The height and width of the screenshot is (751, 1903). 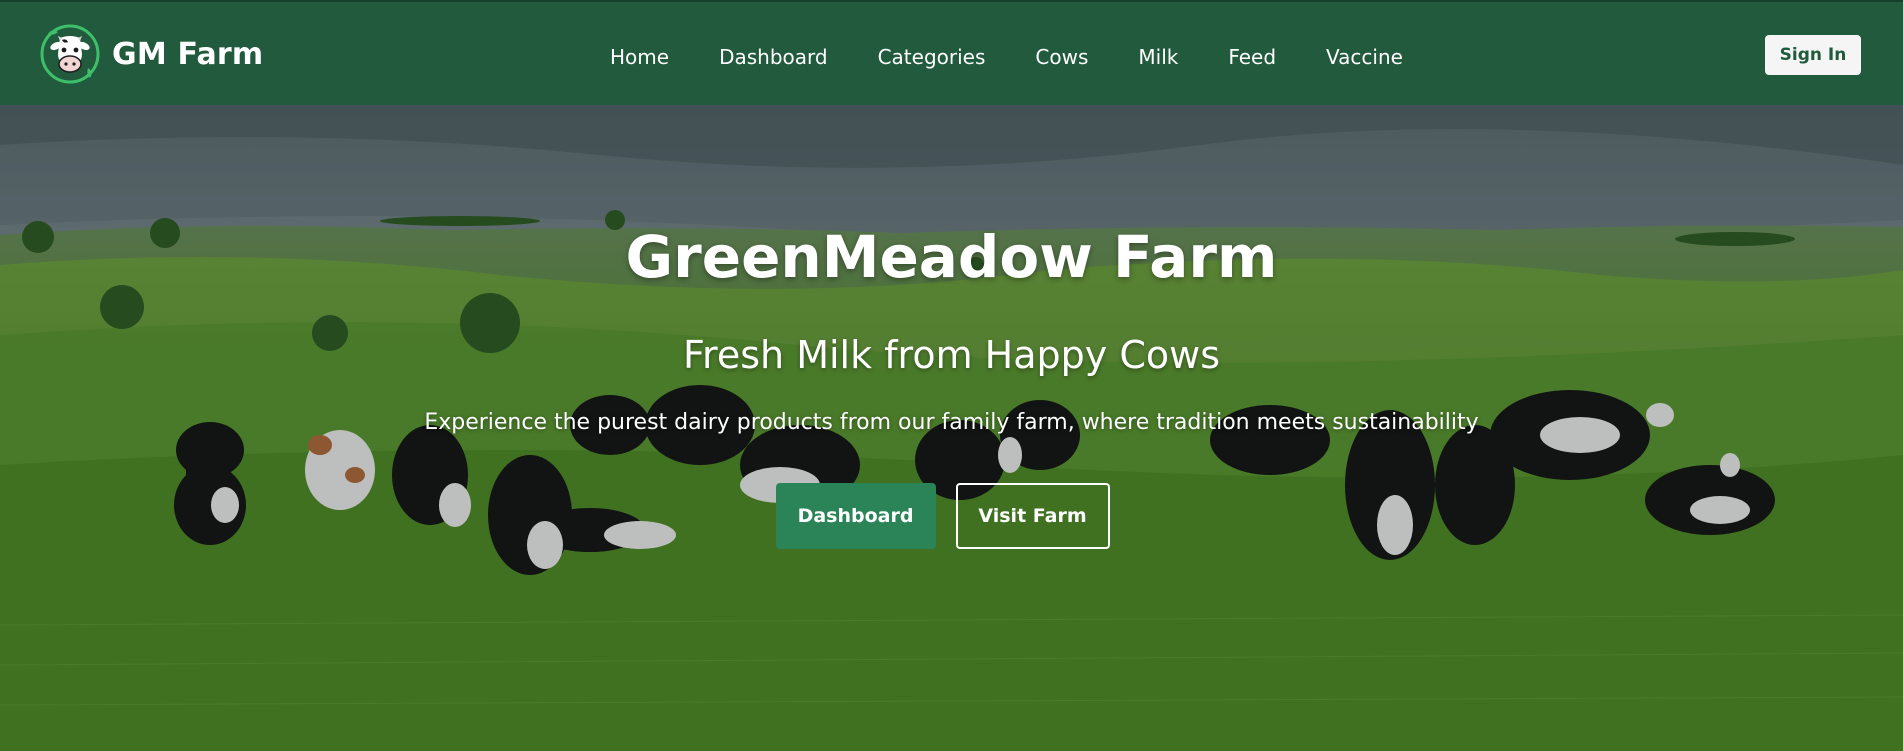 I want to click on brand-name: GM Farm, so click(x=188, y=54).